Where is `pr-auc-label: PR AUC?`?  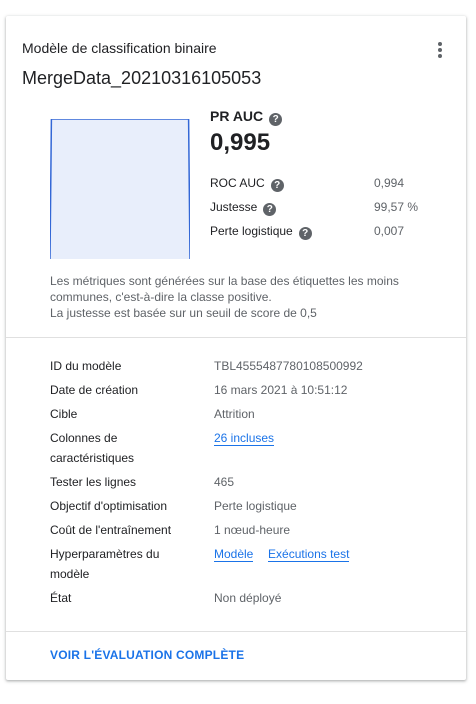 pr-auc-label: PR AUC? is located at coordinates (246, 117).